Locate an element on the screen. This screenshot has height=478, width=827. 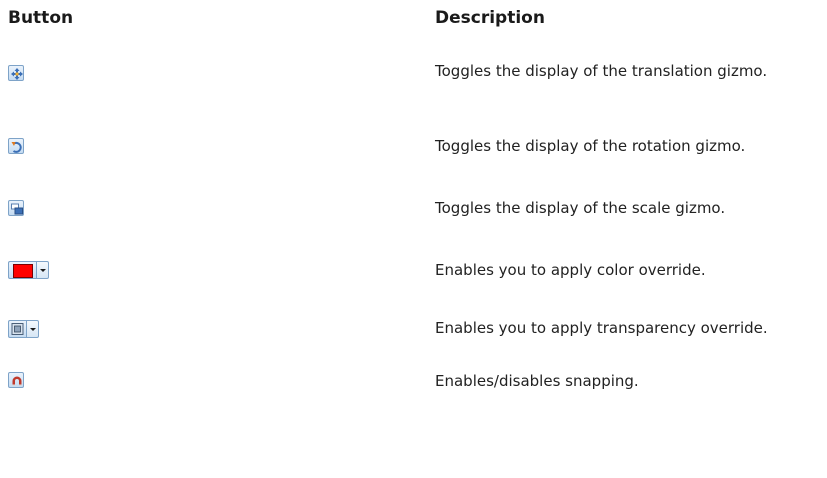
description-cell: Toggles the display of the scale gizmo. is located at coordinates (580, 208).